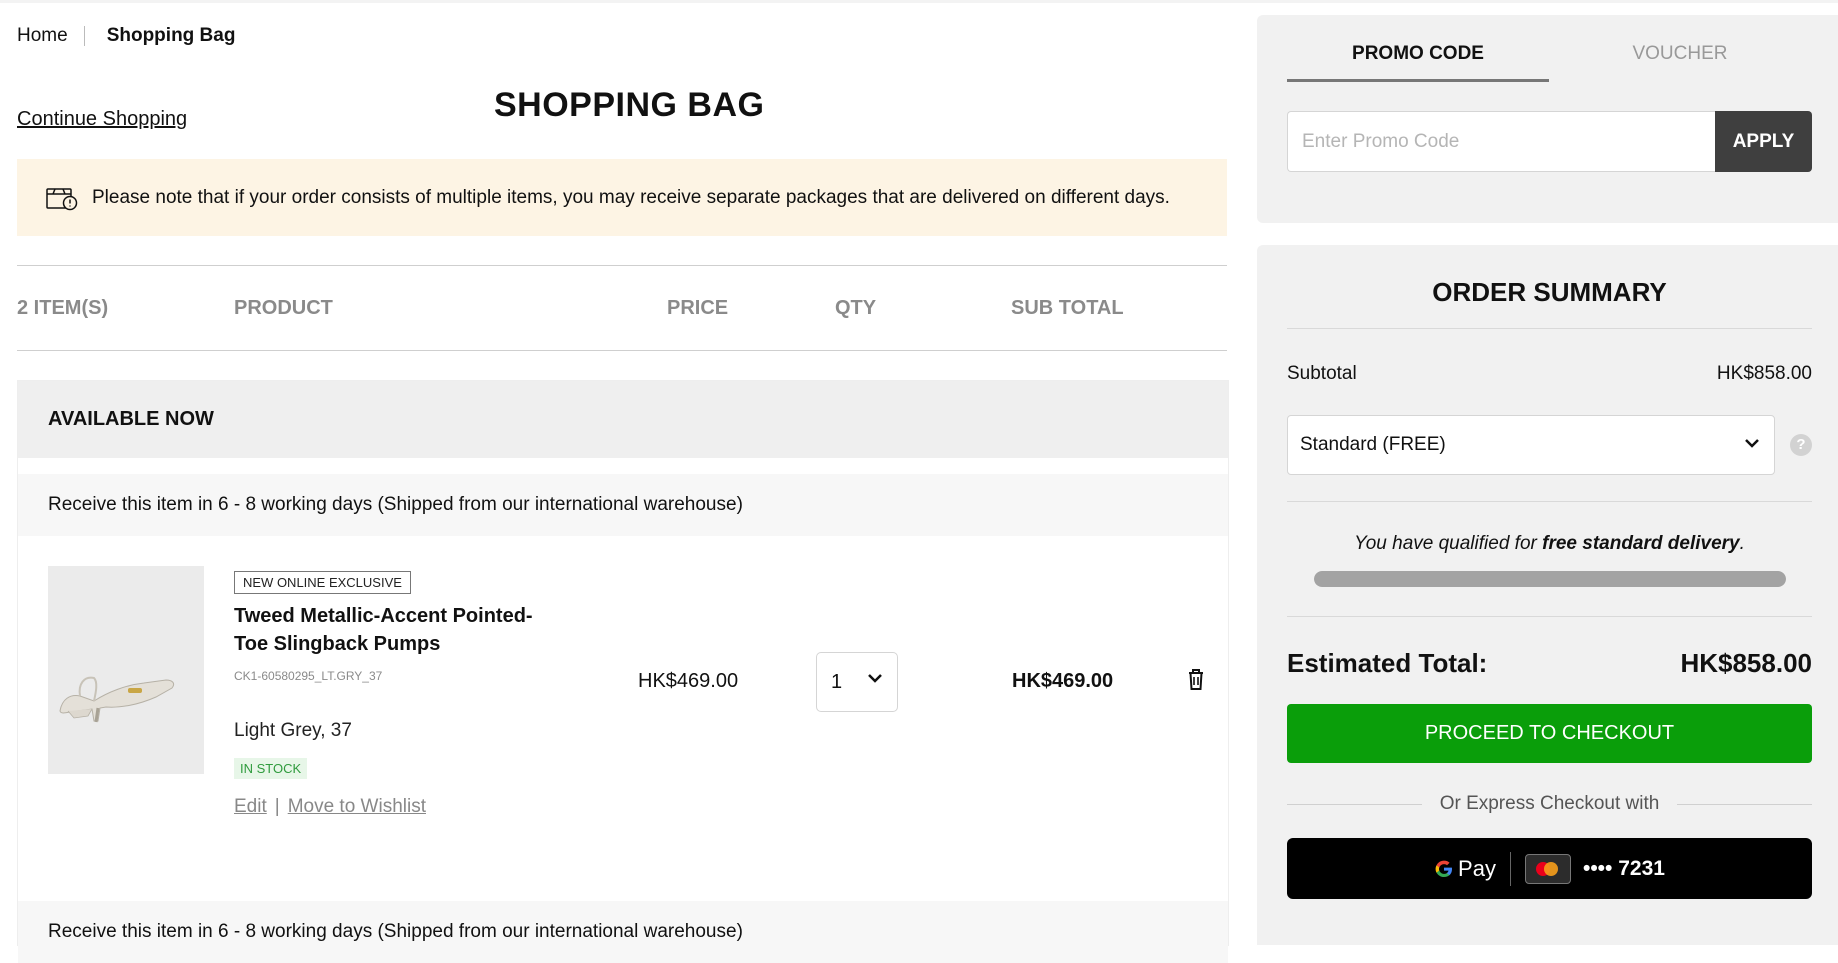 This screenshot has height=963, width=1838. Describe the element at coordinates (623, 419) in the screenshot. I see `section-title: AVAILABLE NOW` at that location.